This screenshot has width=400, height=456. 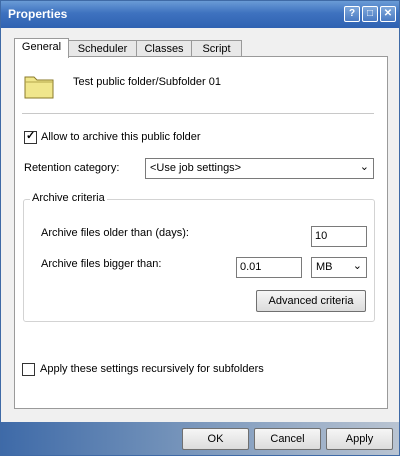 What do you see at coordinates (72, 168) in the screenshot?
I see `retention-label: Retention category:` at bounding box center [72, 168].